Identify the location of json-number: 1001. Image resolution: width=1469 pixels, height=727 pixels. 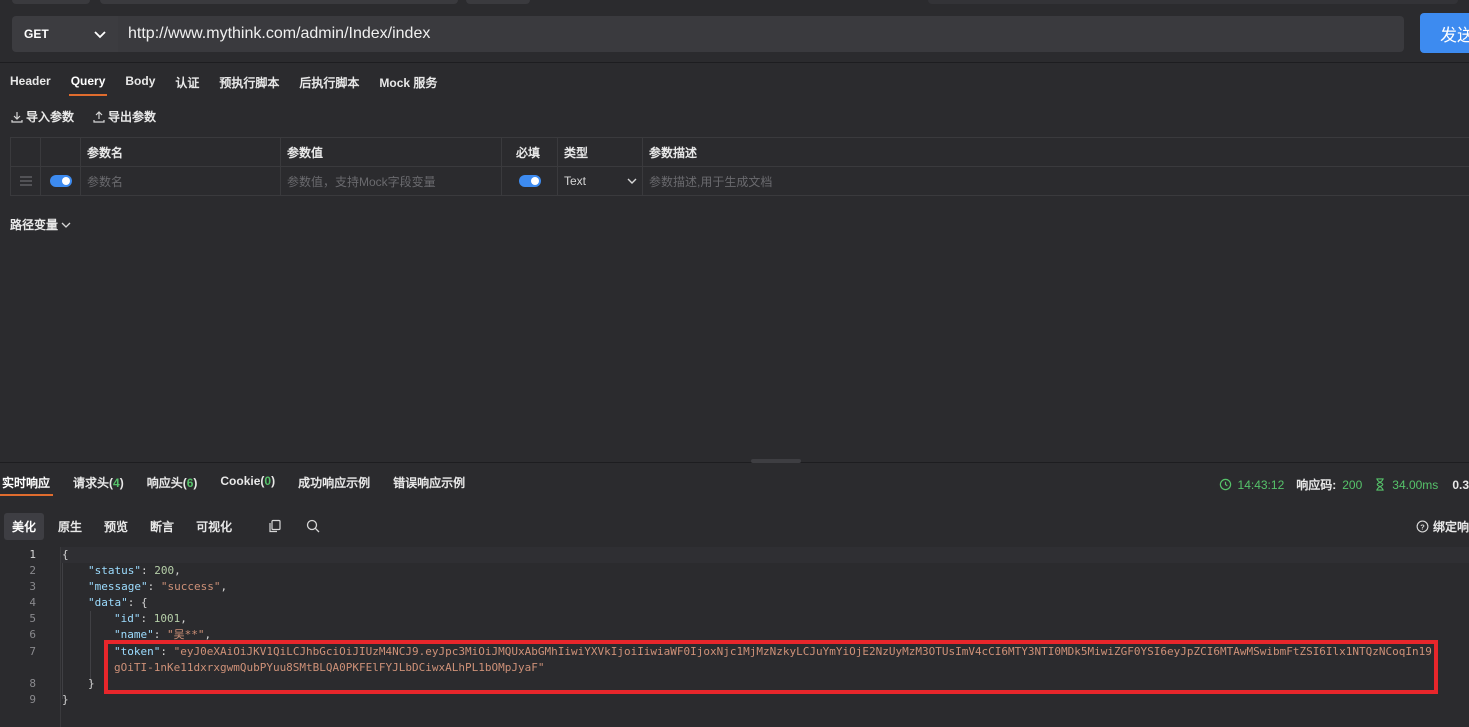
(167, 618).